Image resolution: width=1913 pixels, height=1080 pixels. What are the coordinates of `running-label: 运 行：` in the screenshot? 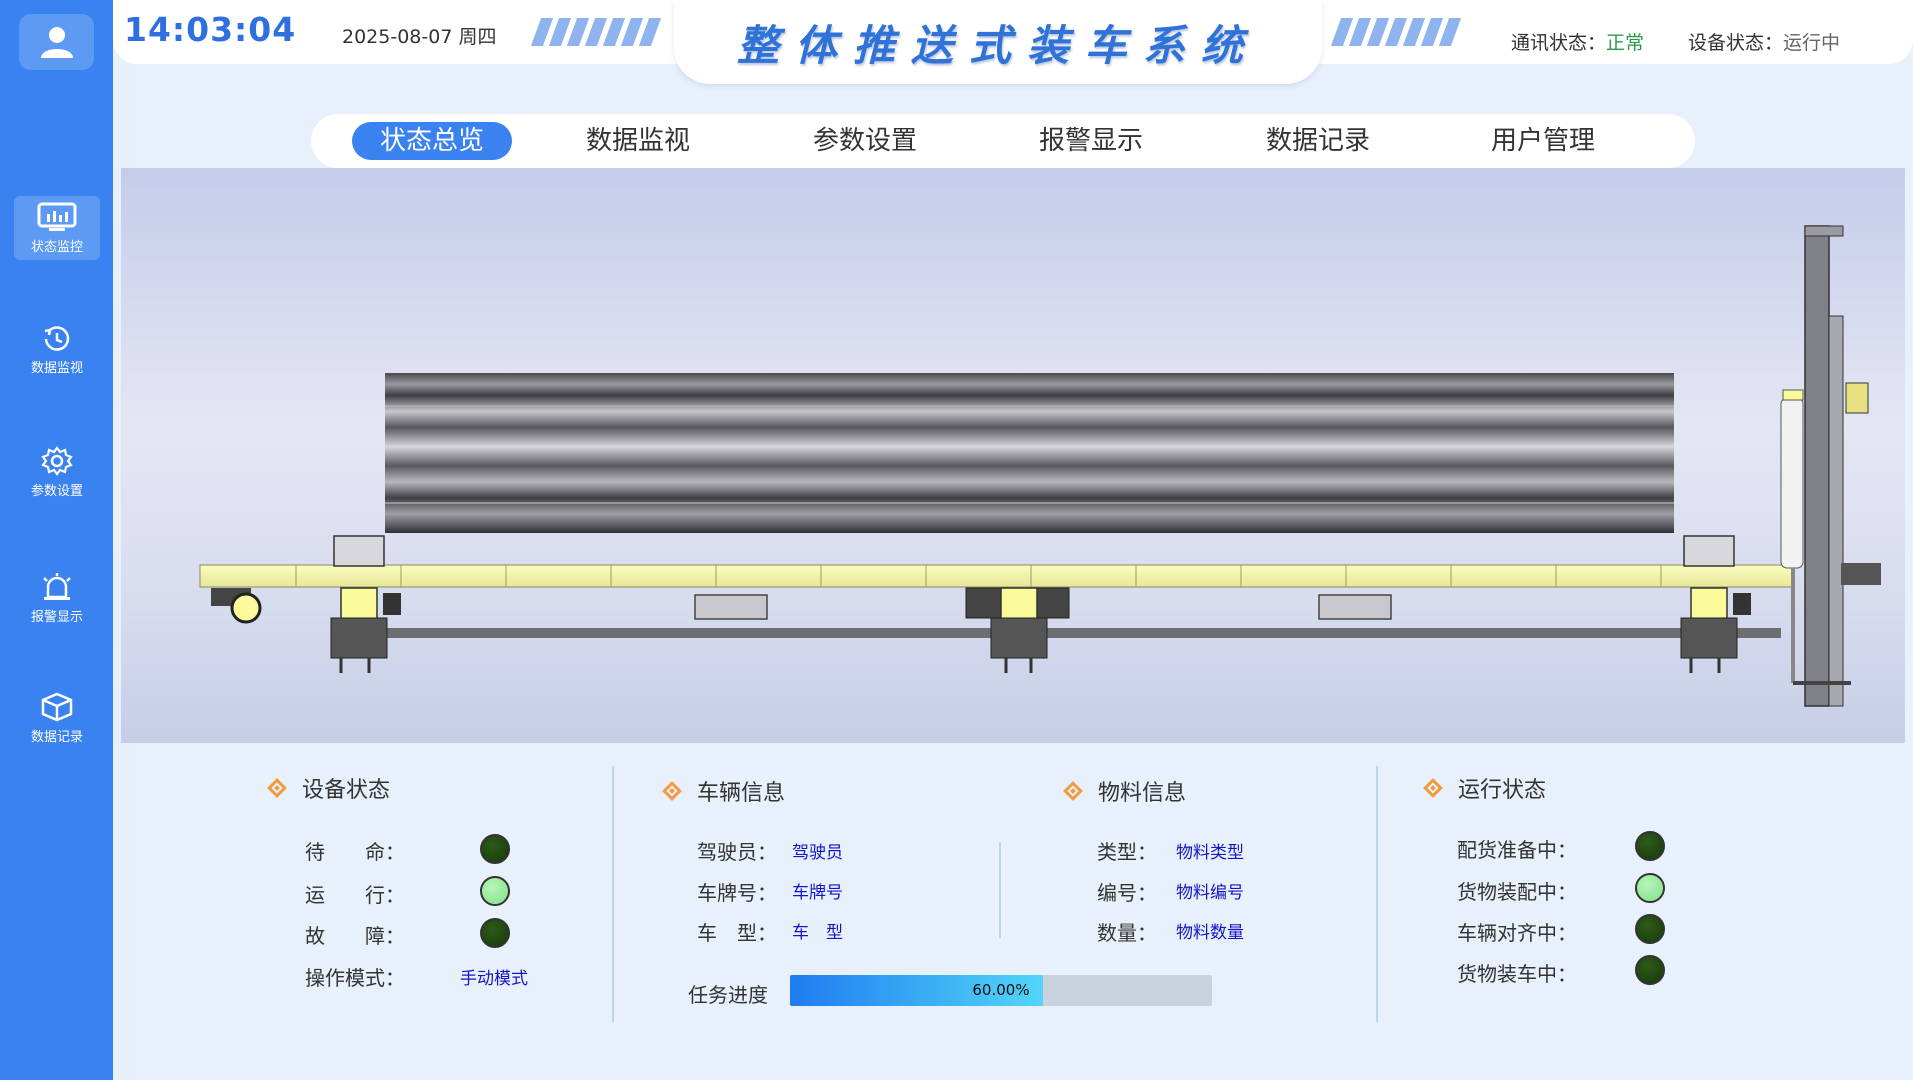 It's located at (355, 895).